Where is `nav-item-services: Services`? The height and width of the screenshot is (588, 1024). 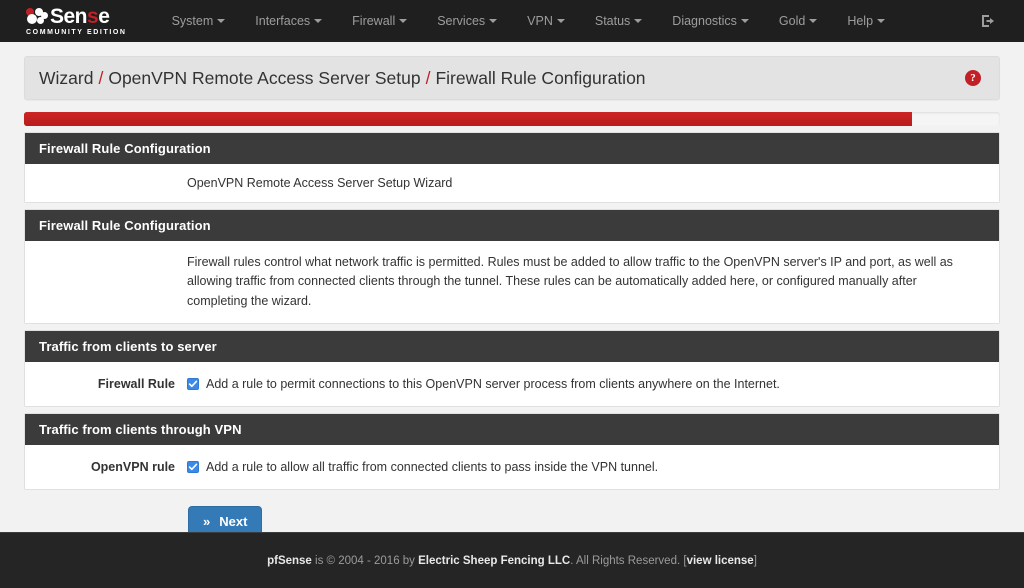
nav-item-services: Services is located at coordinates (467, 21).